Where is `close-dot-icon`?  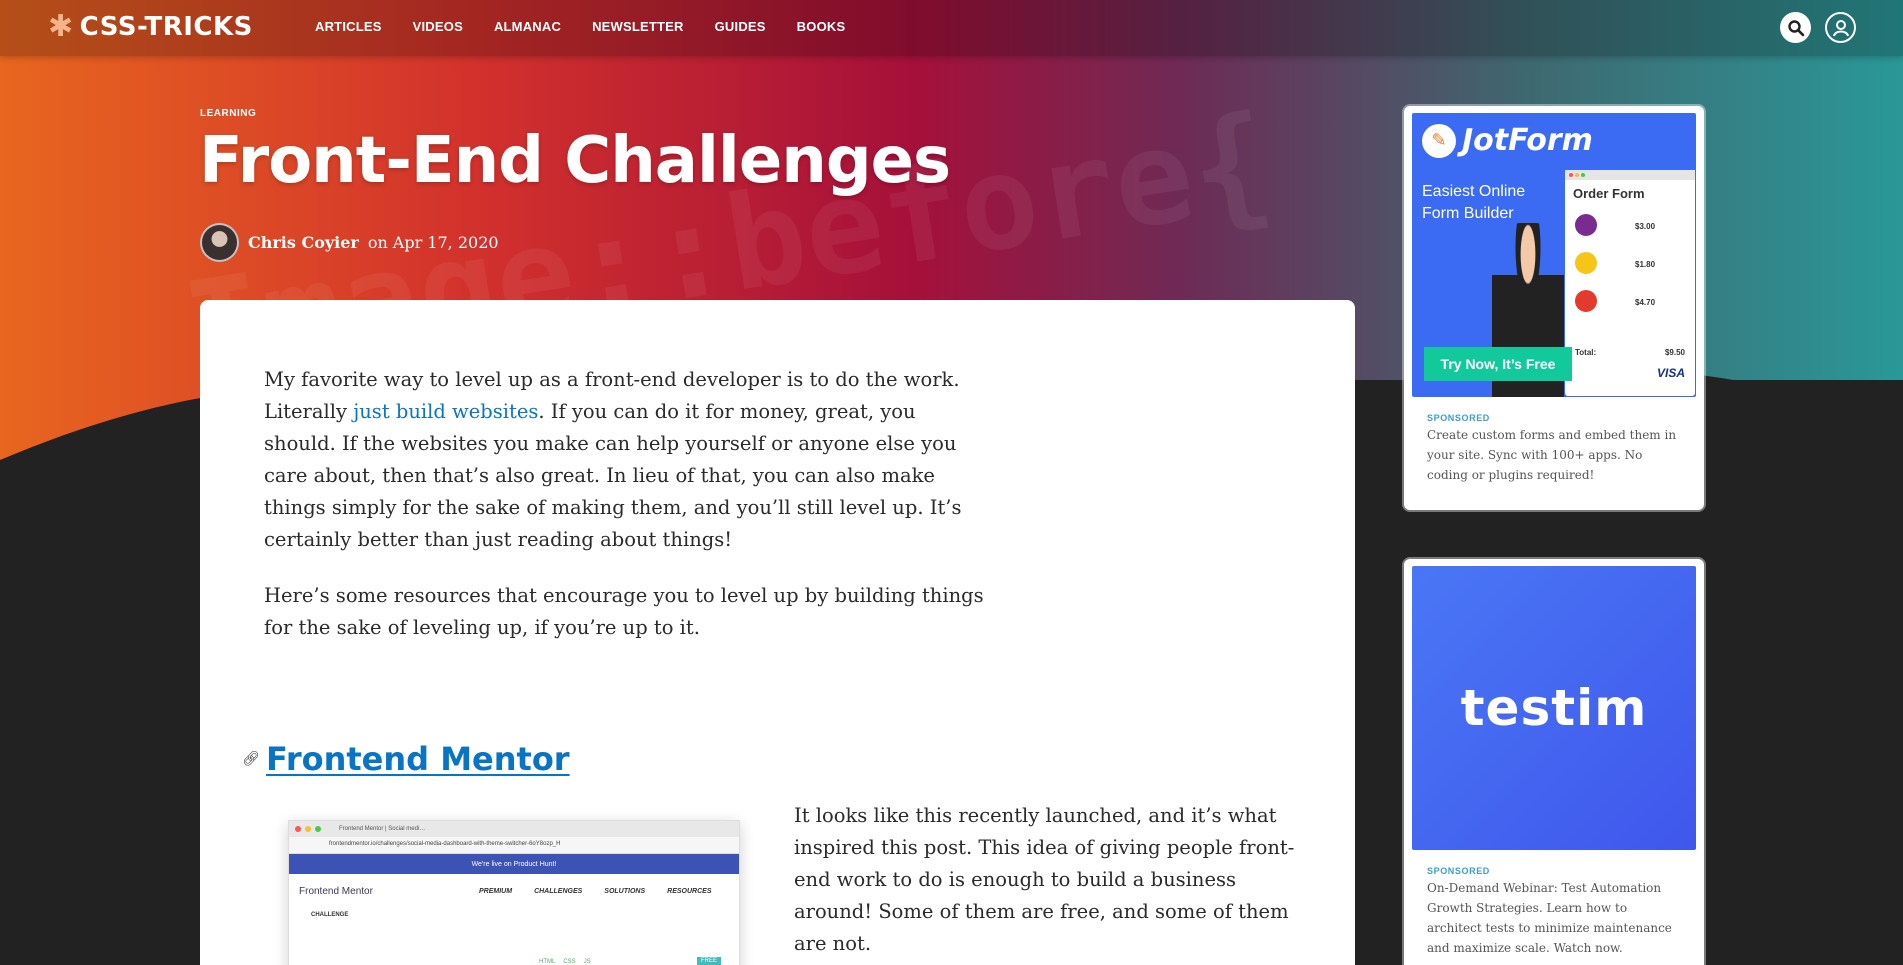
close-dot-icon is located at coordinates (298, 829).